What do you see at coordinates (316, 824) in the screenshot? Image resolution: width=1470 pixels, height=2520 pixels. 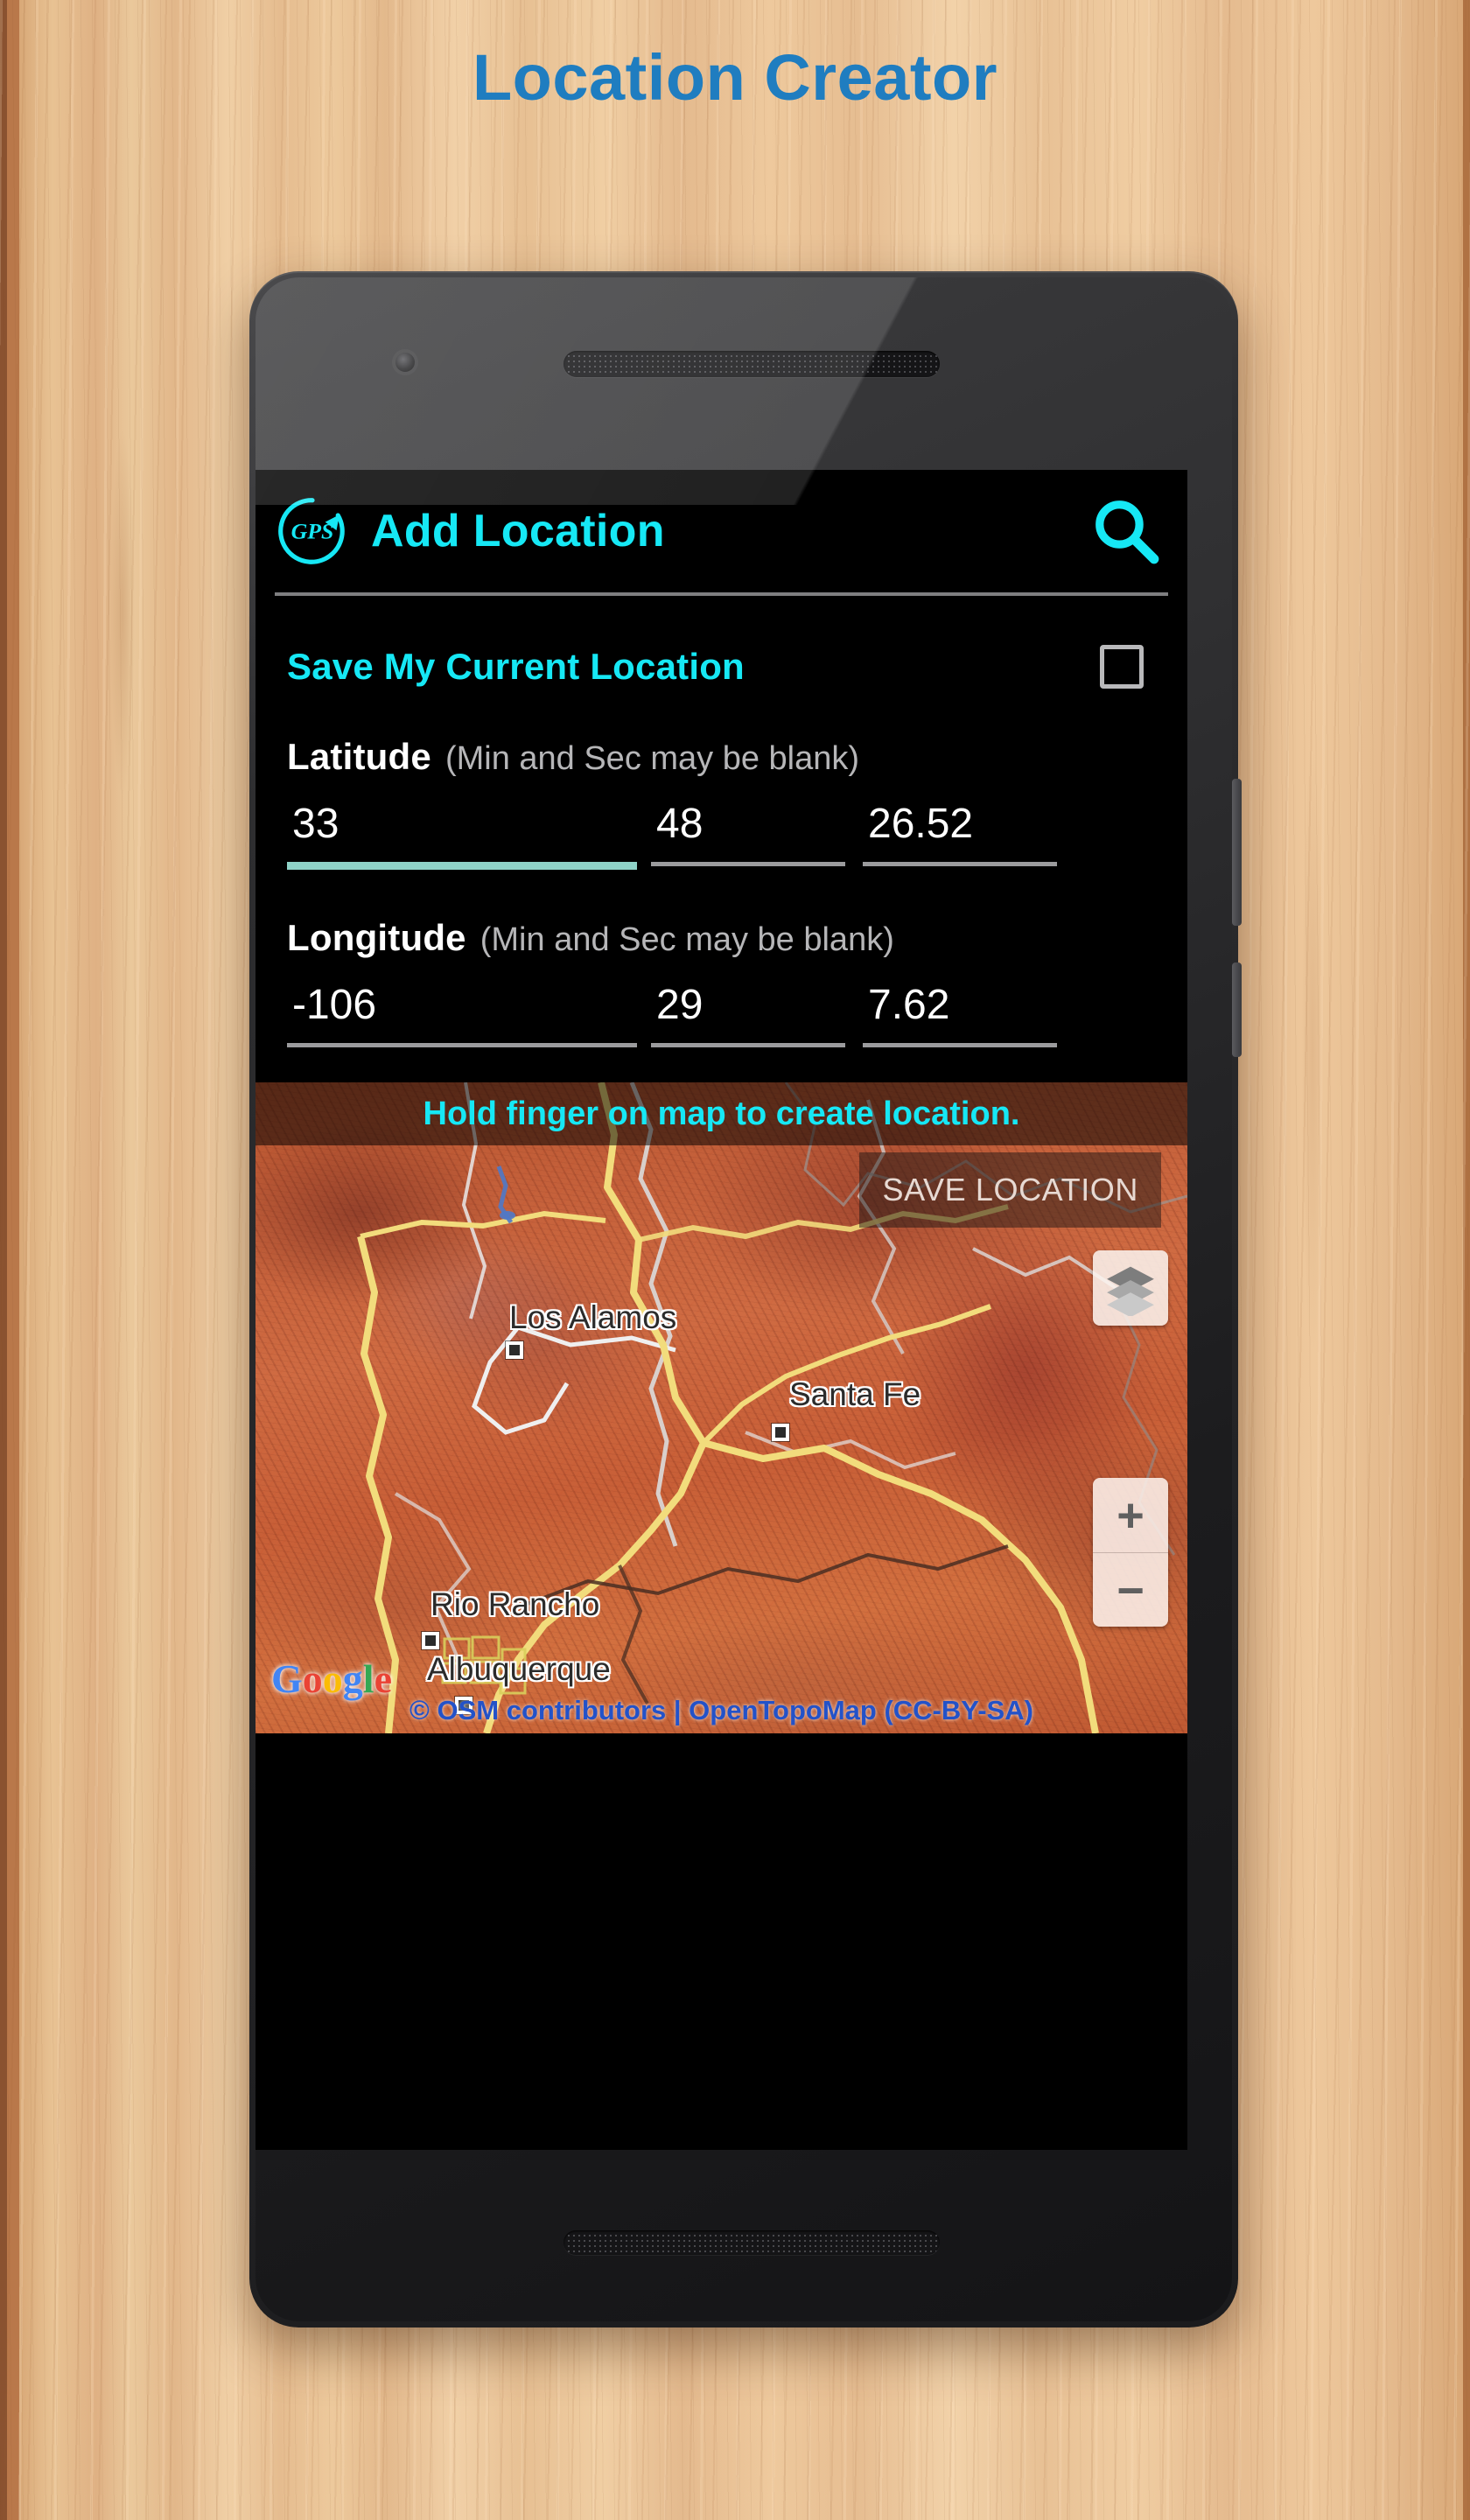 I see `latitude-degrees-value: 33` at bounding box center [316, 824].